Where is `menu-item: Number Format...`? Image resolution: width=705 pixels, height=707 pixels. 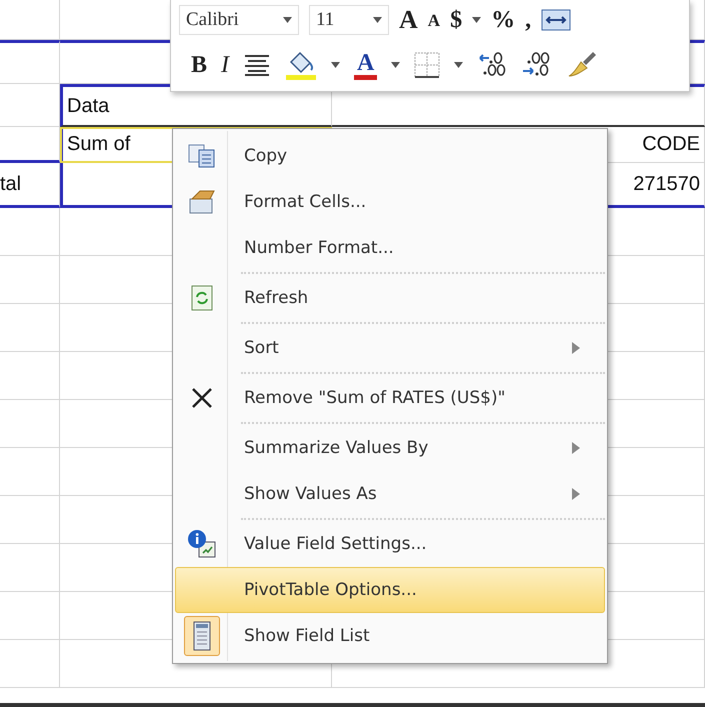 menu-item: Number Format... is located at coordinates (390, 248).